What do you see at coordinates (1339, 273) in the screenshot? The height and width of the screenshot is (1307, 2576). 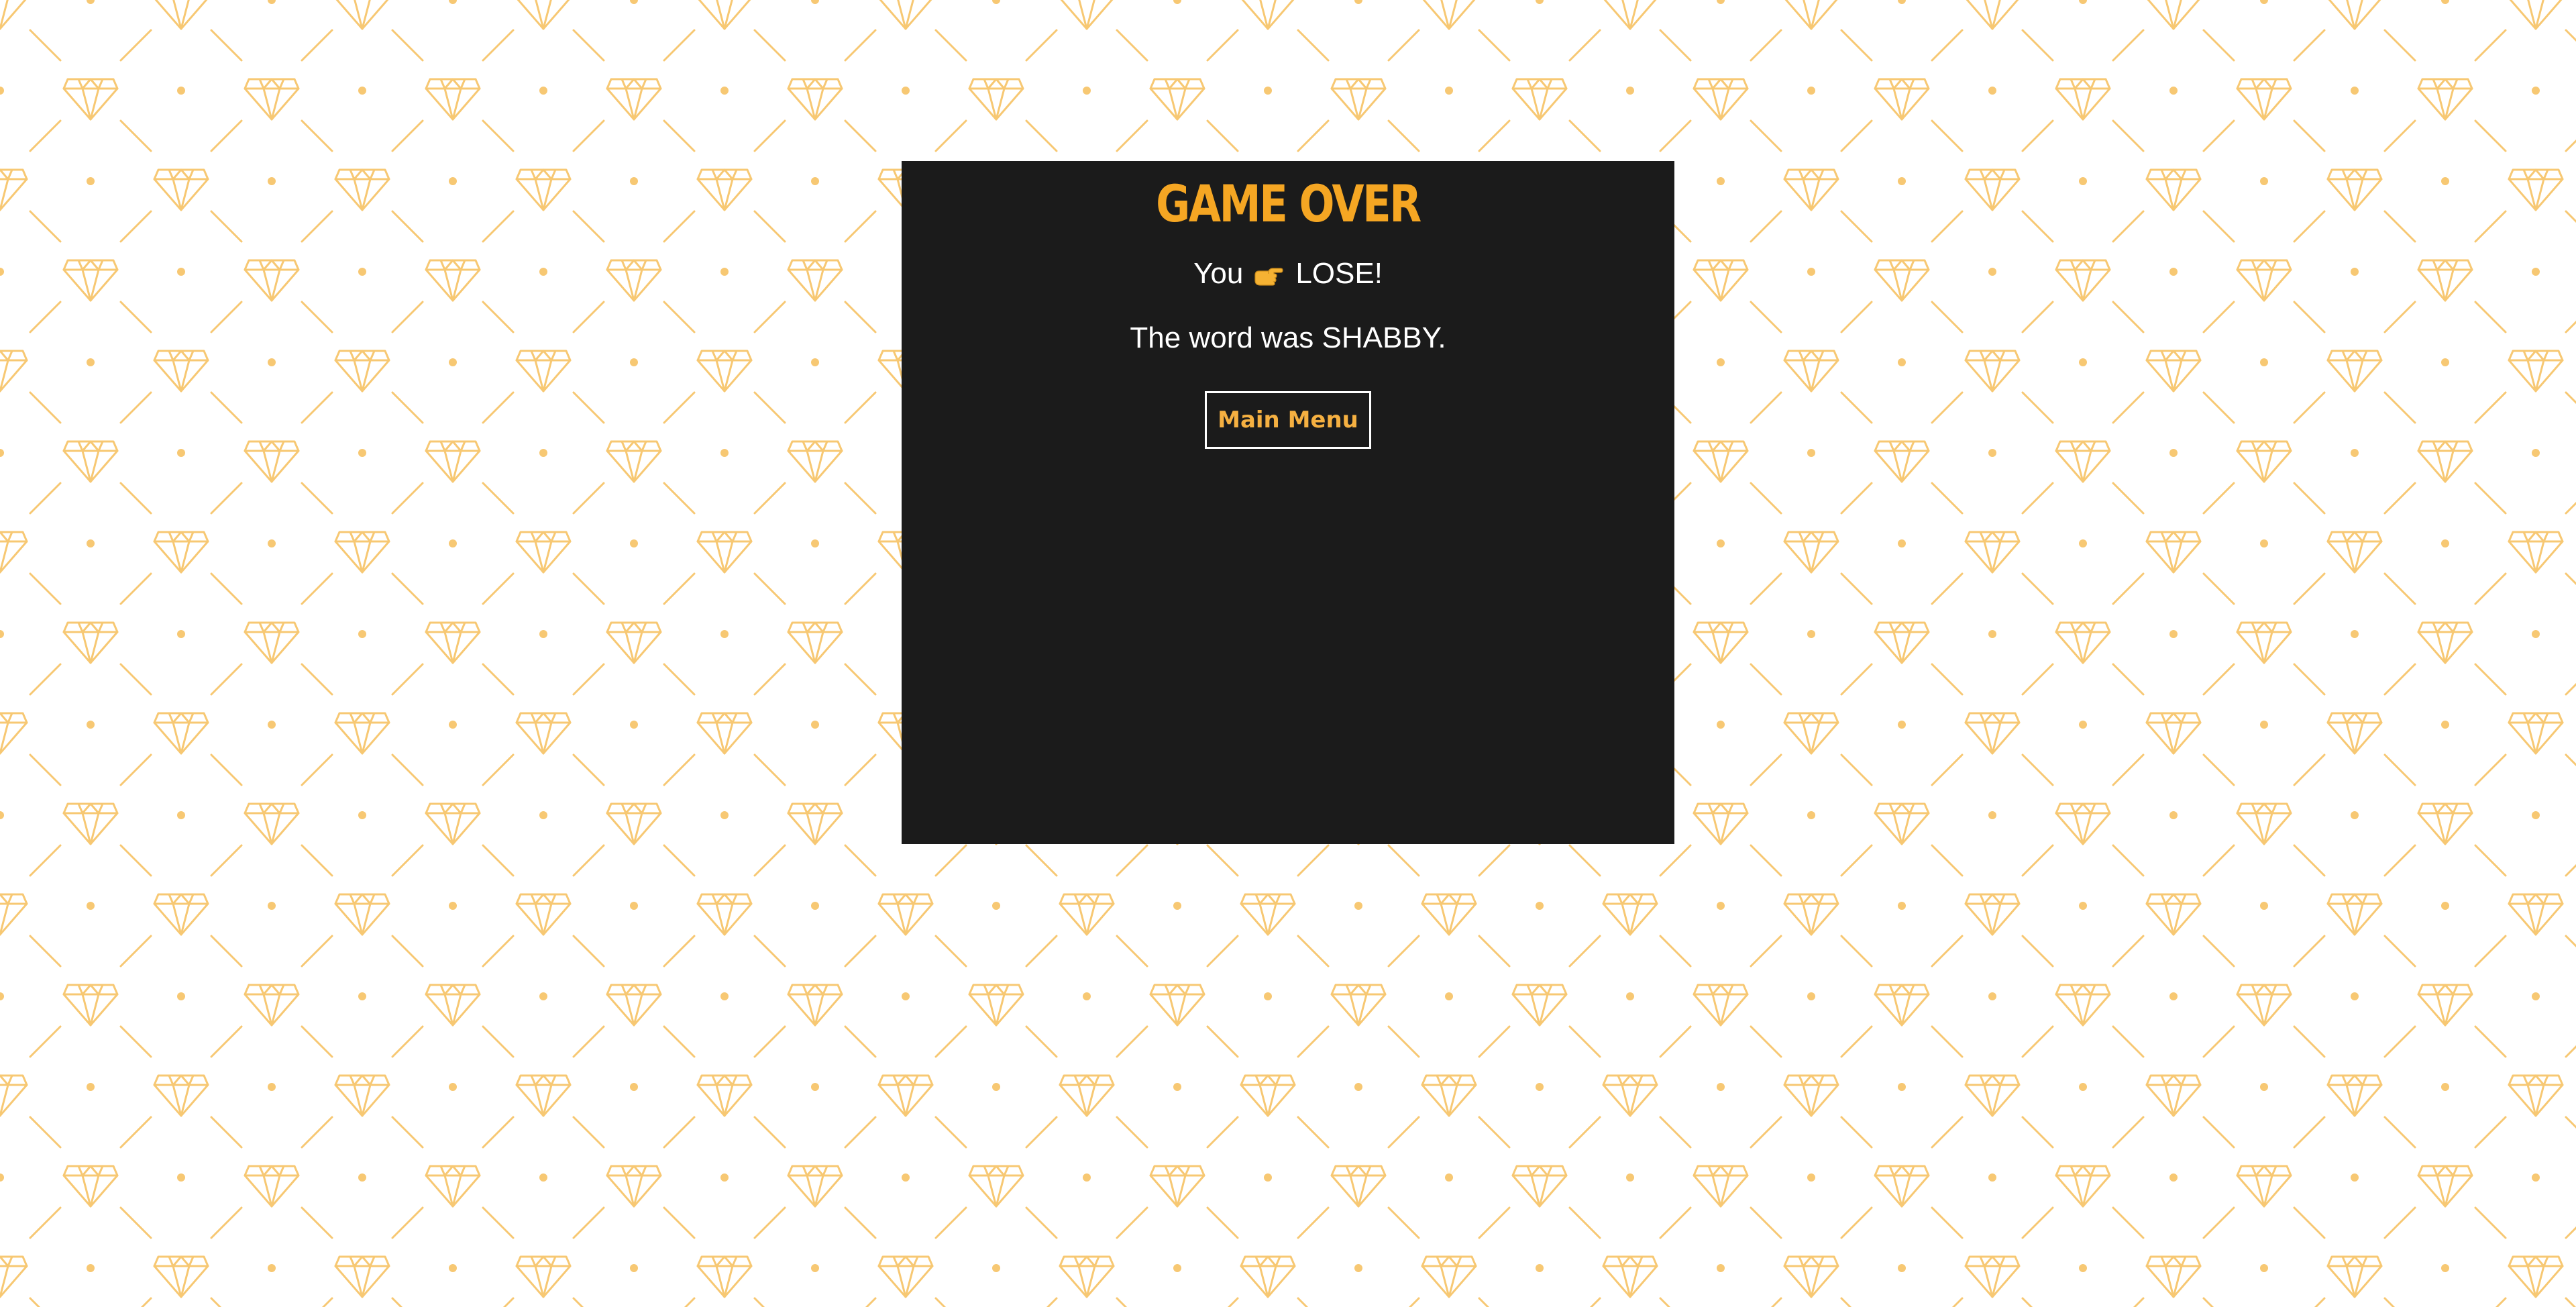 I see `result-suffix: LOSE!` at bounding box center [1339, 273].